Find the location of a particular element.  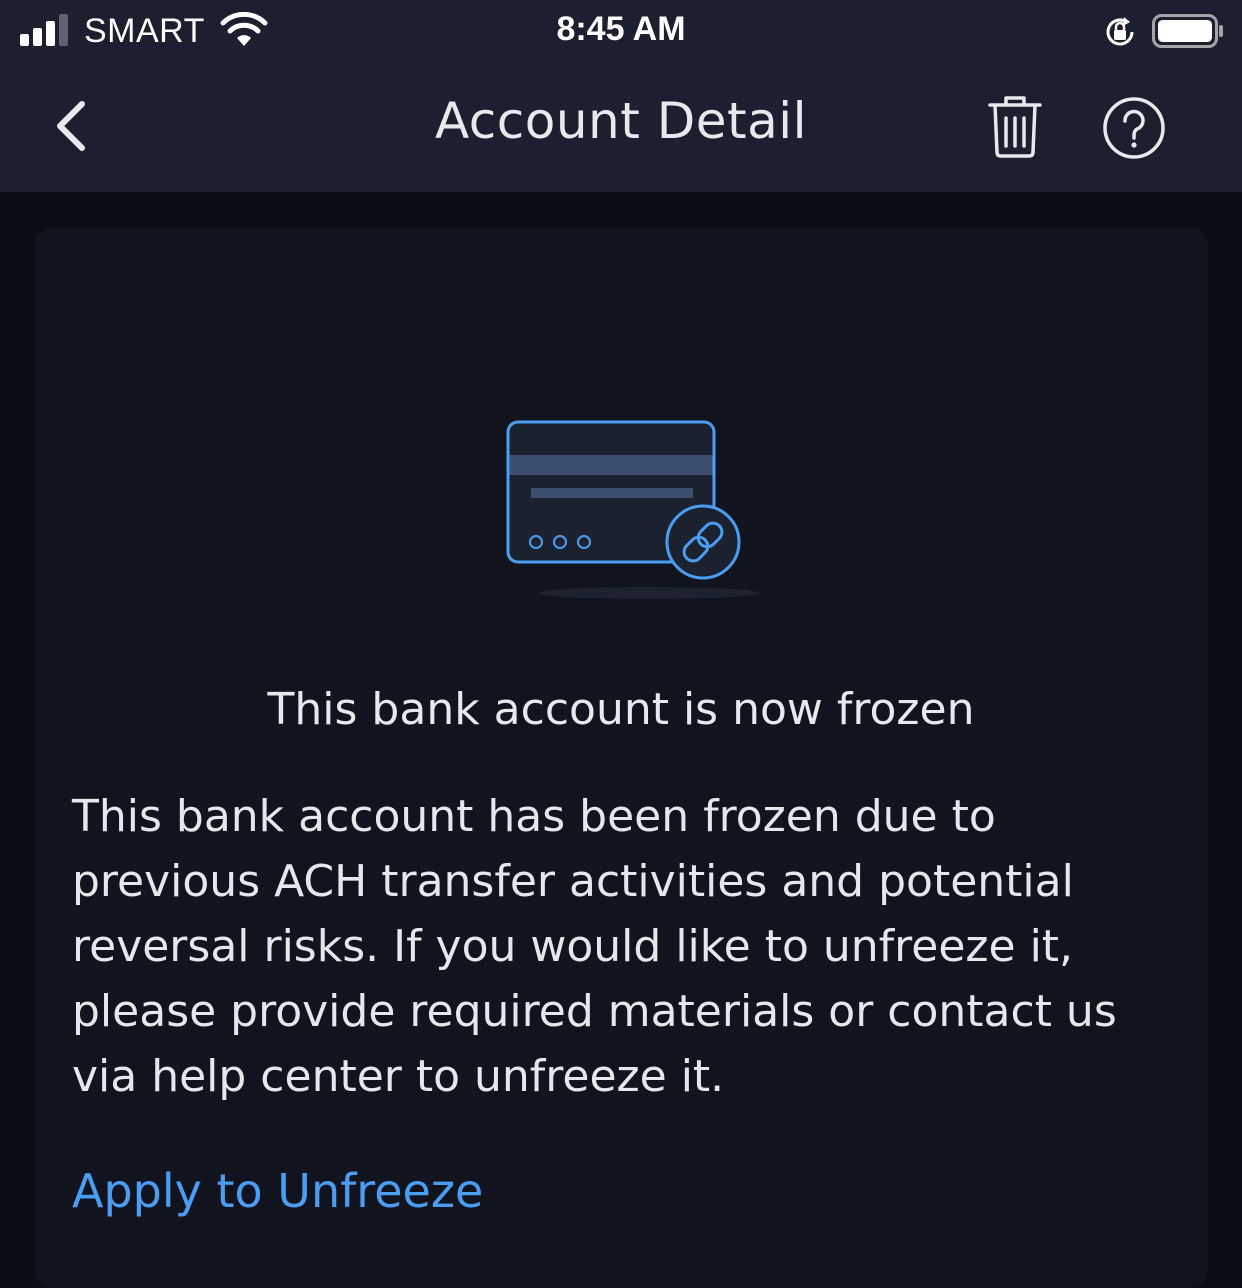

delete-button is located at coordinates (1015, 127).